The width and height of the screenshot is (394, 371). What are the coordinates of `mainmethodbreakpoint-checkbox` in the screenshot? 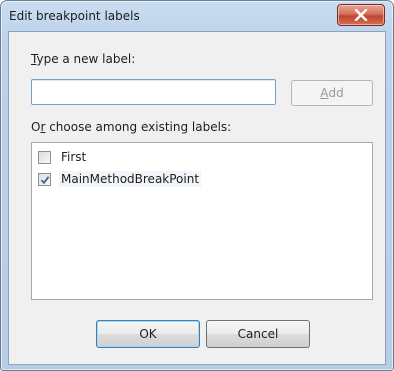 It's located at (44, 179).